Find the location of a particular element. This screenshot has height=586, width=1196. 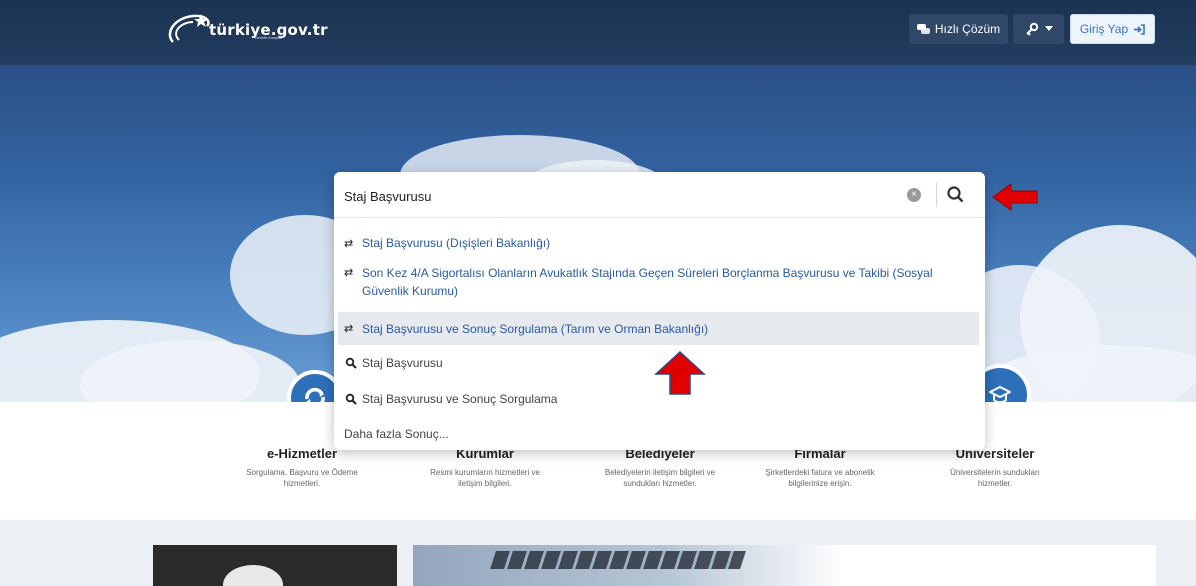

login-label: Giriş Yap is located at coordinates (1104, 29).